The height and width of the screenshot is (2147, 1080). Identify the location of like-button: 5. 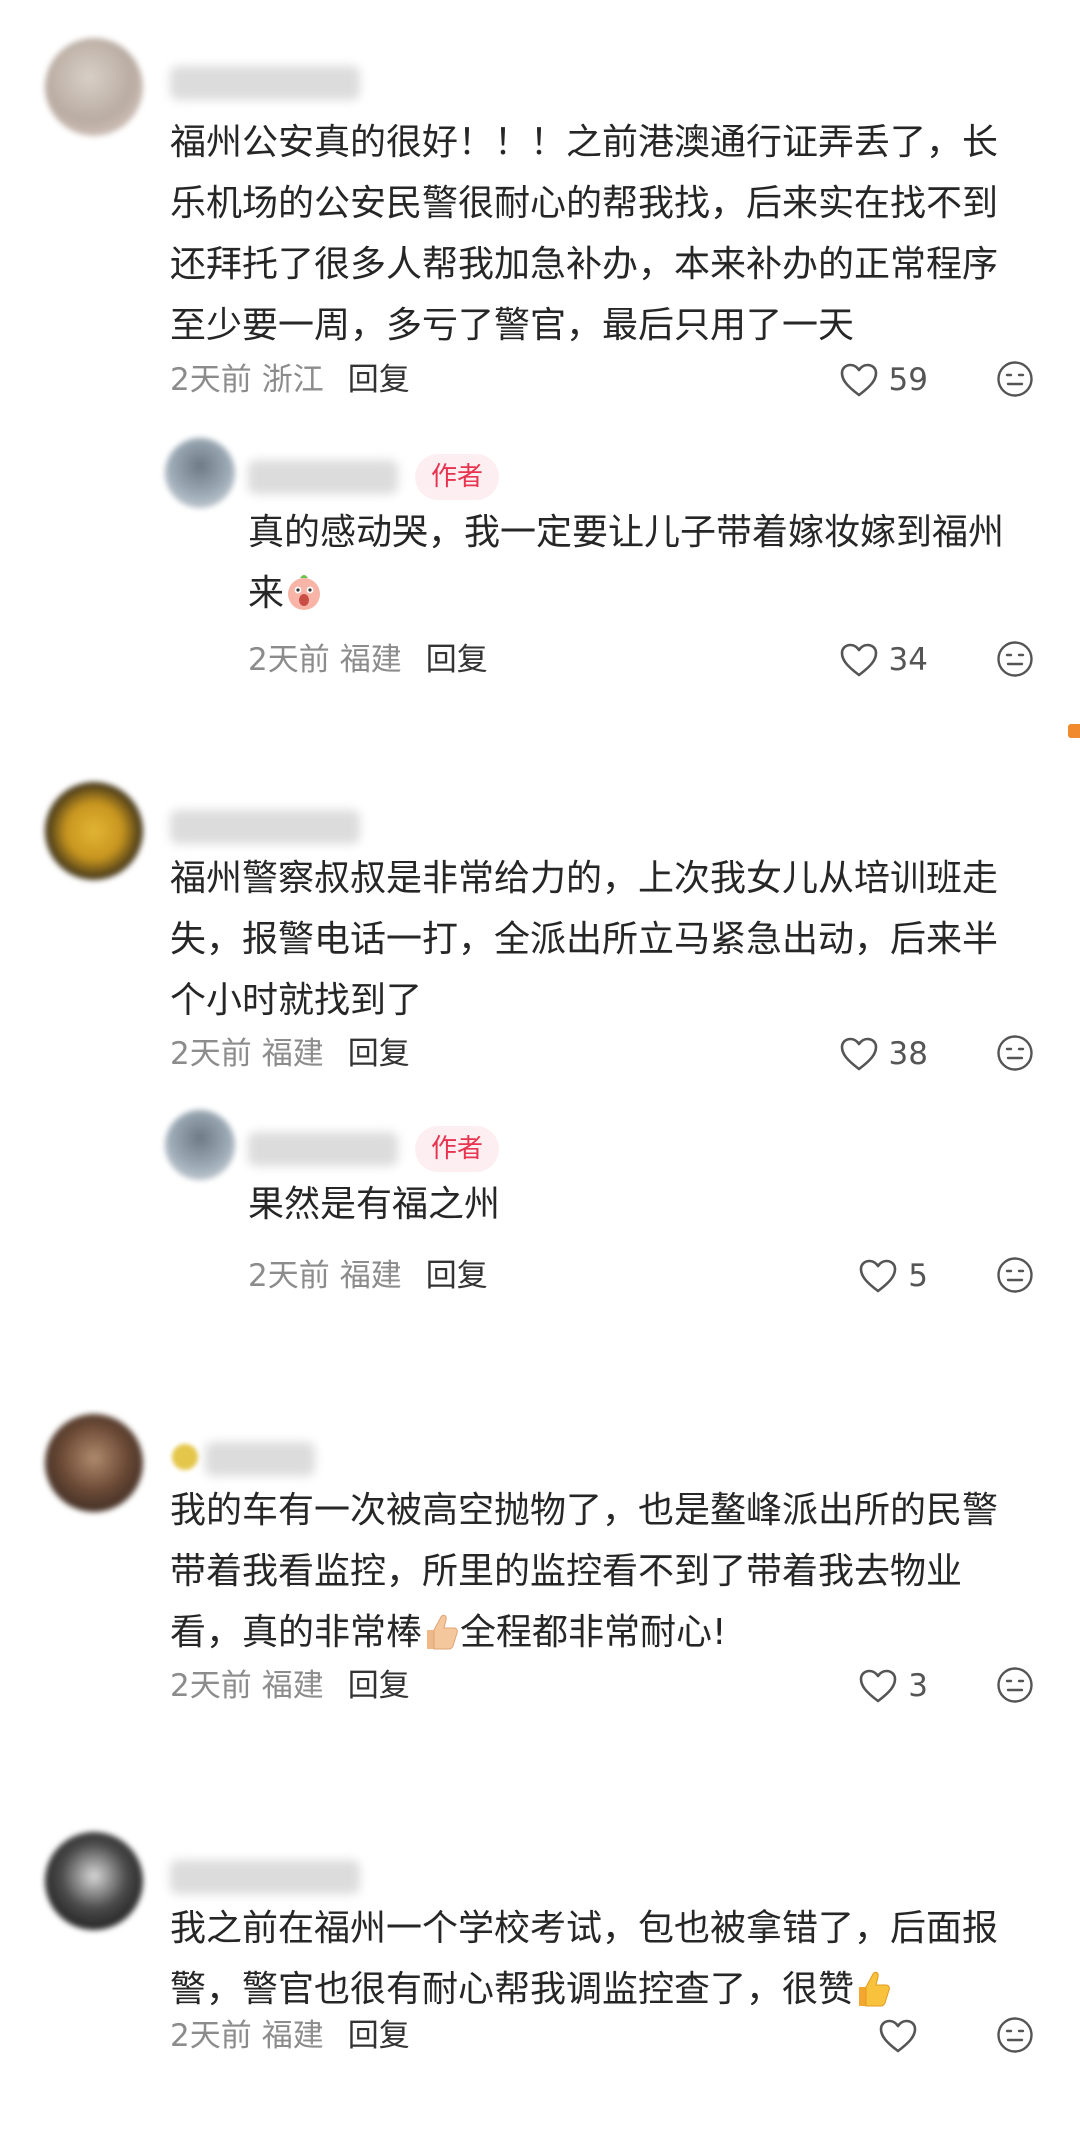
(893, 1276).